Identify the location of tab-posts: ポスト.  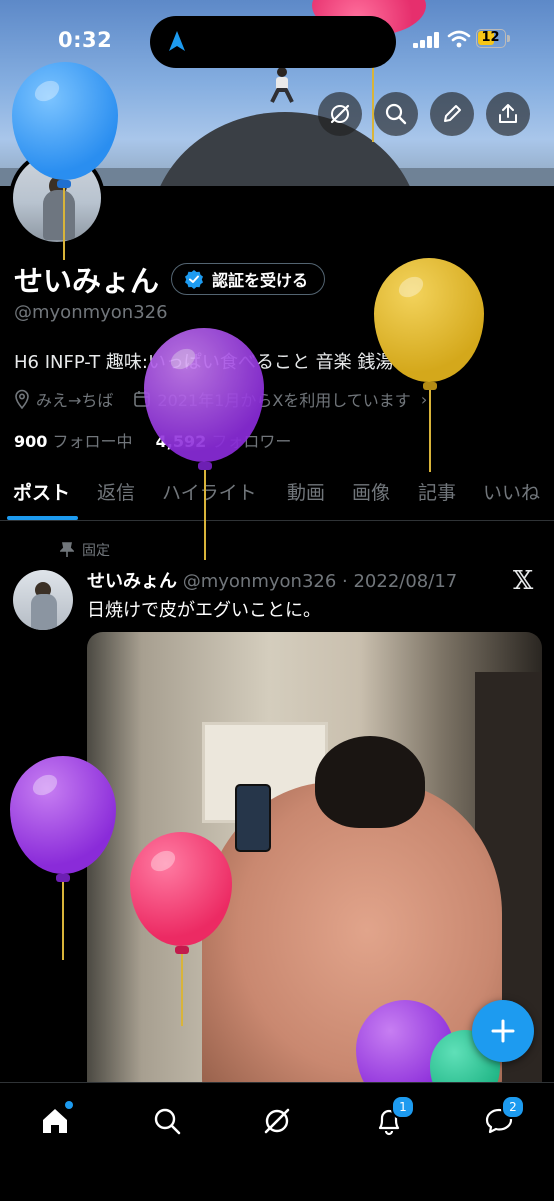
(41, 491).